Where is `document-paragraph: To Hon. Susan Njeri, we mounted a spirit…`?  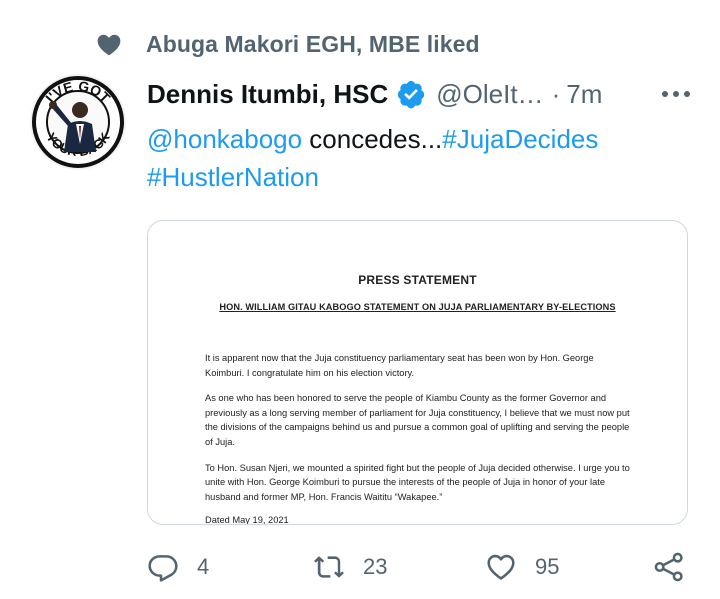 document-paragraph: To Hon. Susan Njeri, we mounted a spirit… is located at coordinates (417, 482).